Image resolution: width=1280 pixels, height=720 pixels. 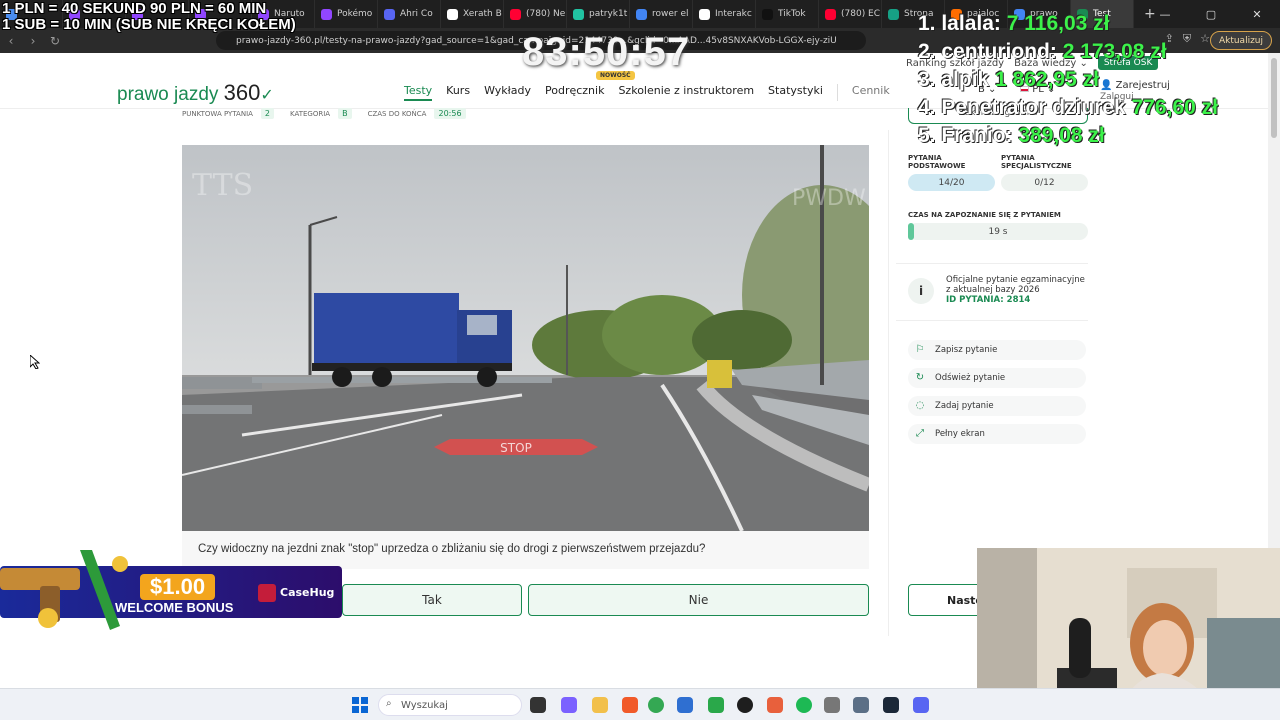 What do you see at coordinates (804, 705) in the screenshot?
I see `spotify-icon` at bounding box center [804, 705].